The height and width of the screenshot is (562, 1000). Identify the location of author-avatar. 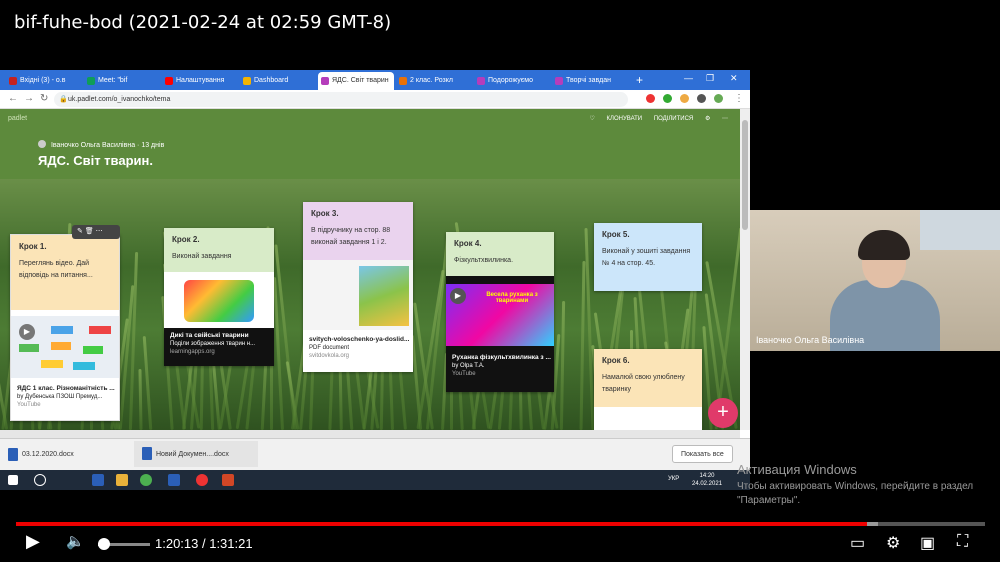
(42, 144).